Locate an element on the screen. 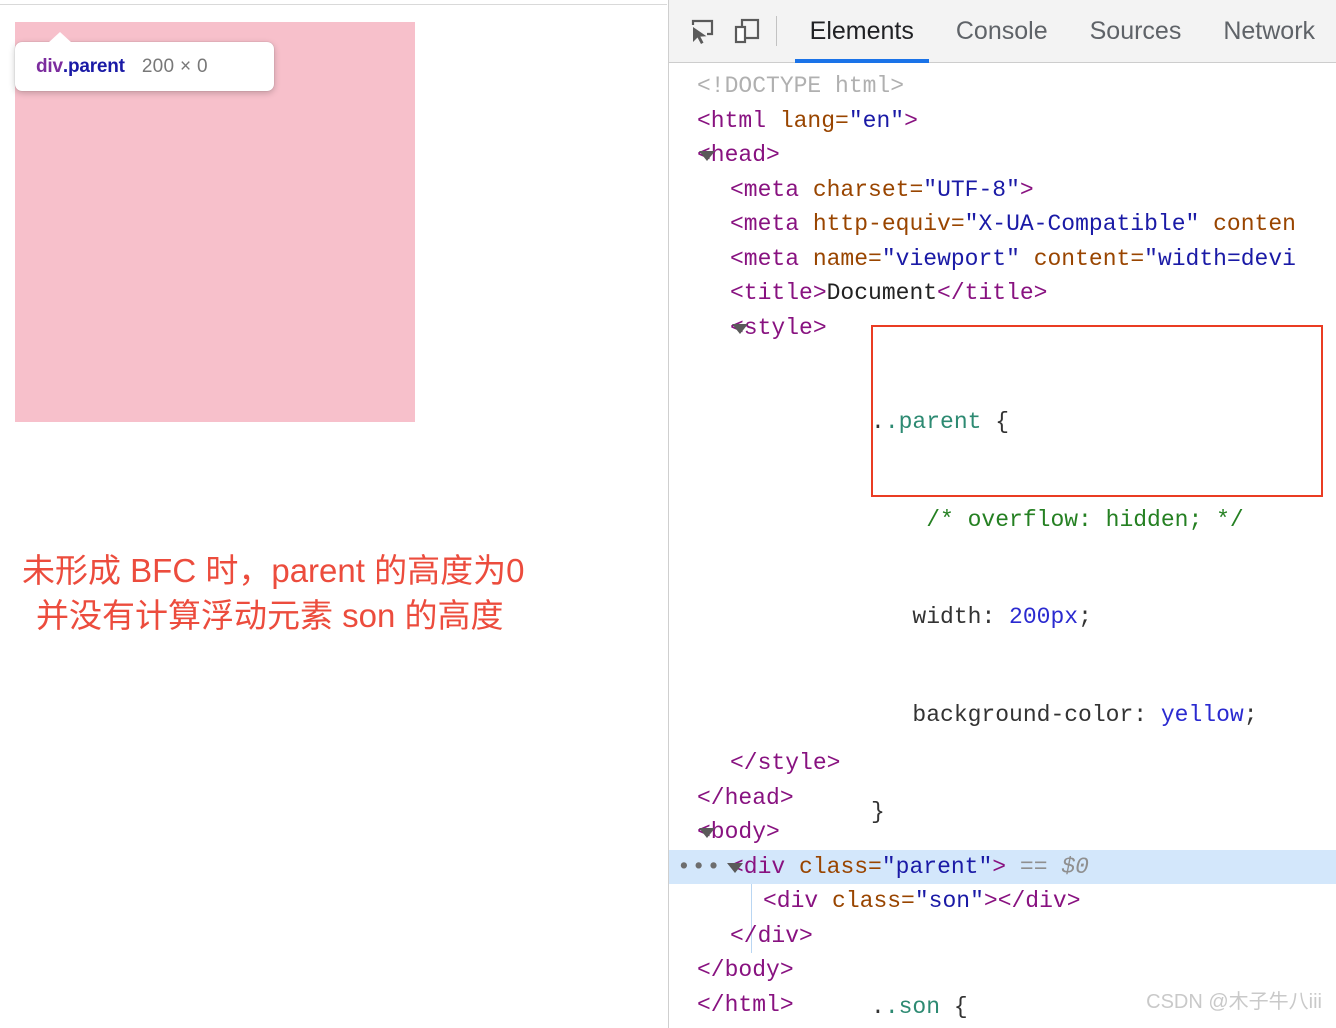 The height and width of the screenshot is (1028, 1336). css-line-parent-selector: ..parent { is located at coordinates (940, 422).